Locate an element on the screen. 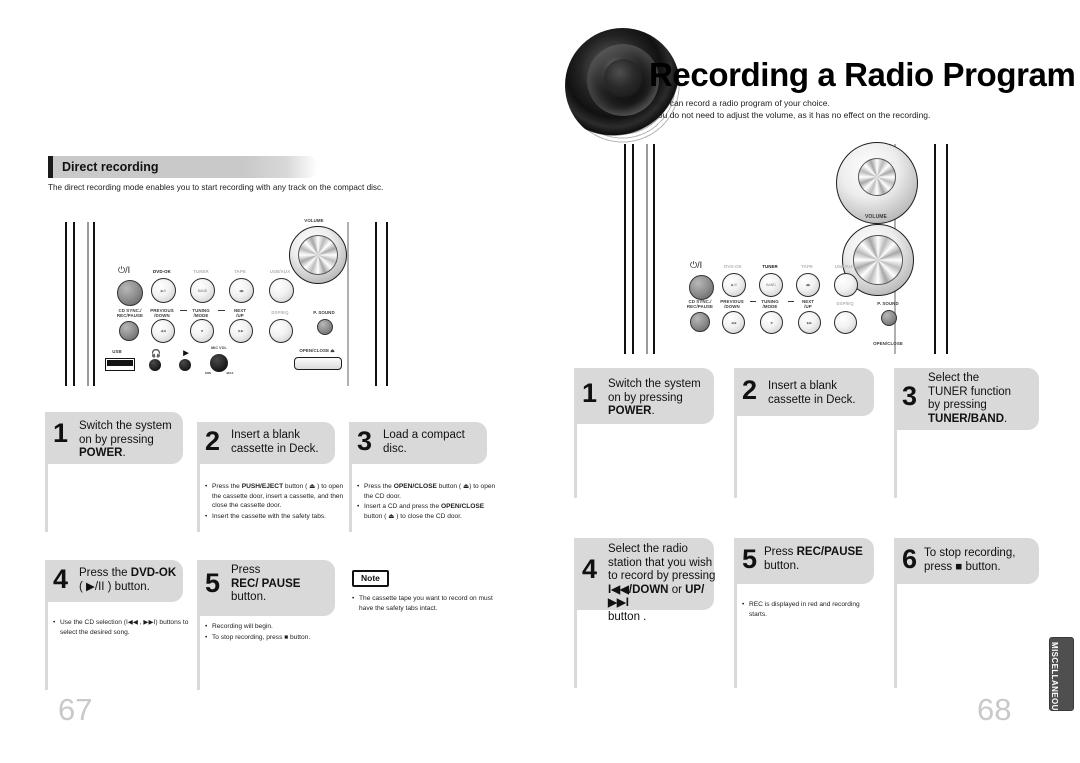 This screenshot has width=1080, height=763. volume-label: VOLUME is located at coordinates (314, 220).